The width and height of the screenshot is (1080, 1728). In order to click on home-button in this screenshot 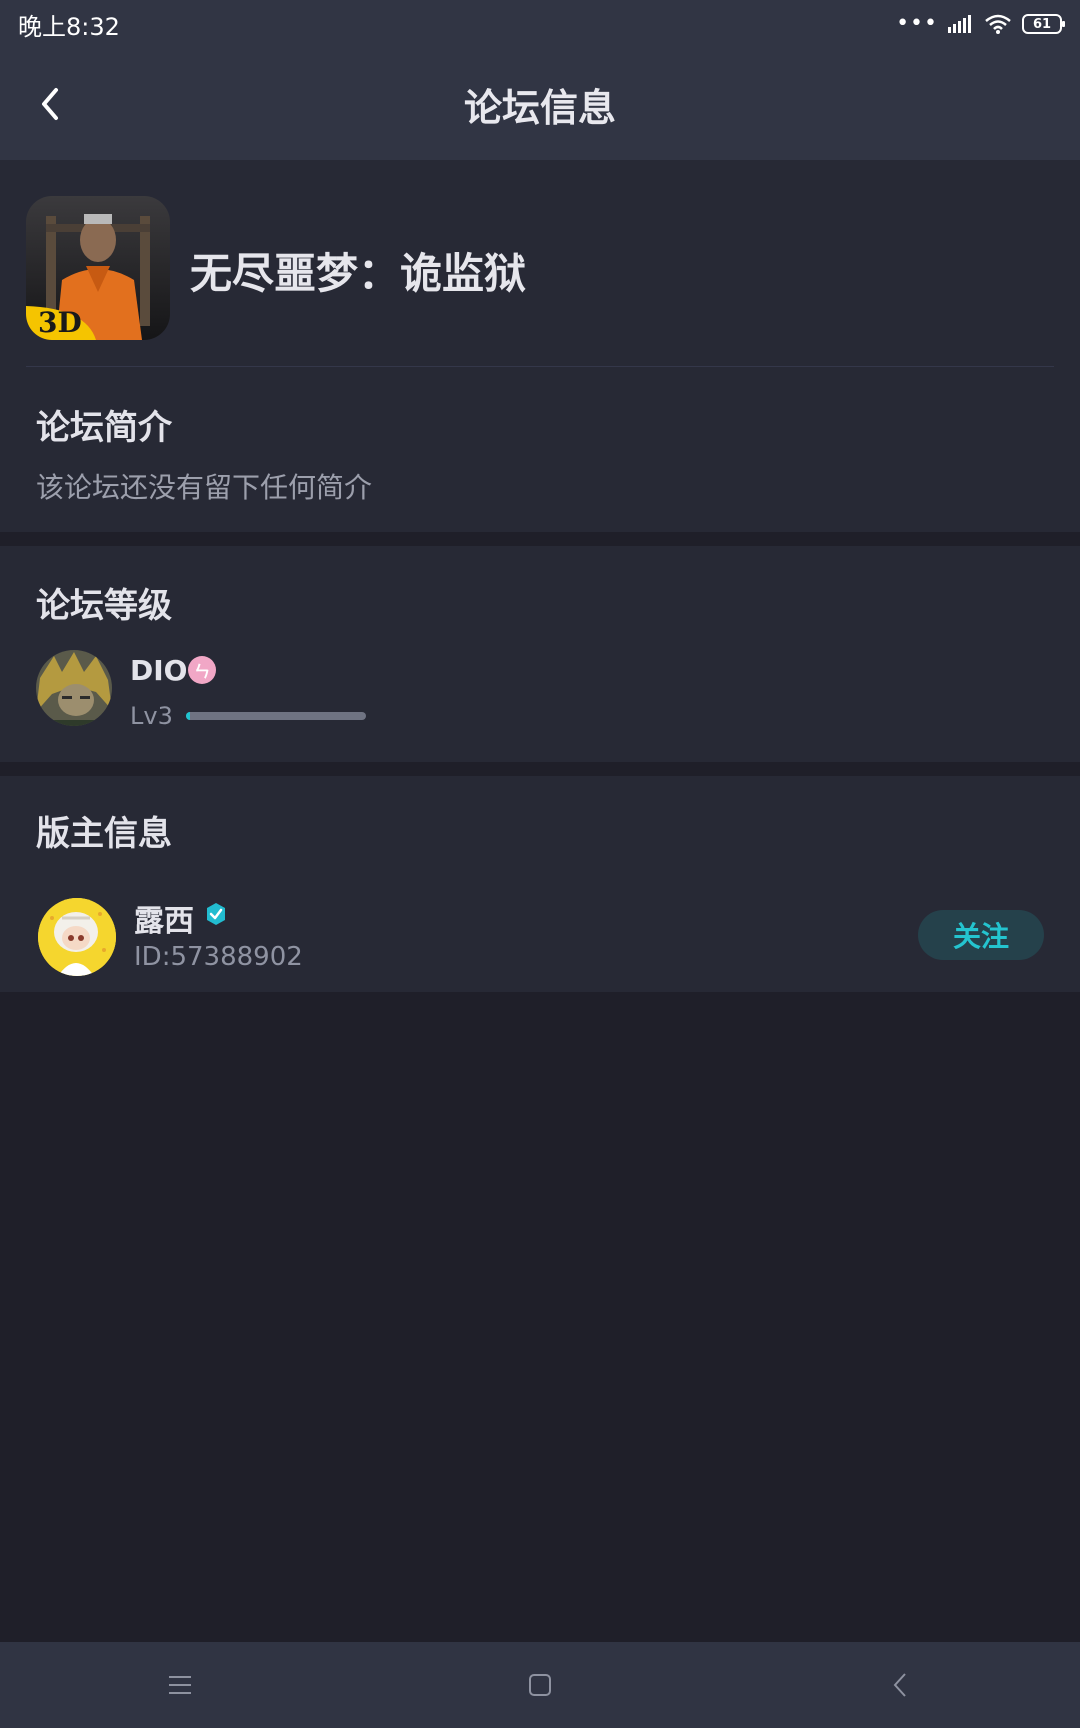, I will do `click(540, 1685)`.